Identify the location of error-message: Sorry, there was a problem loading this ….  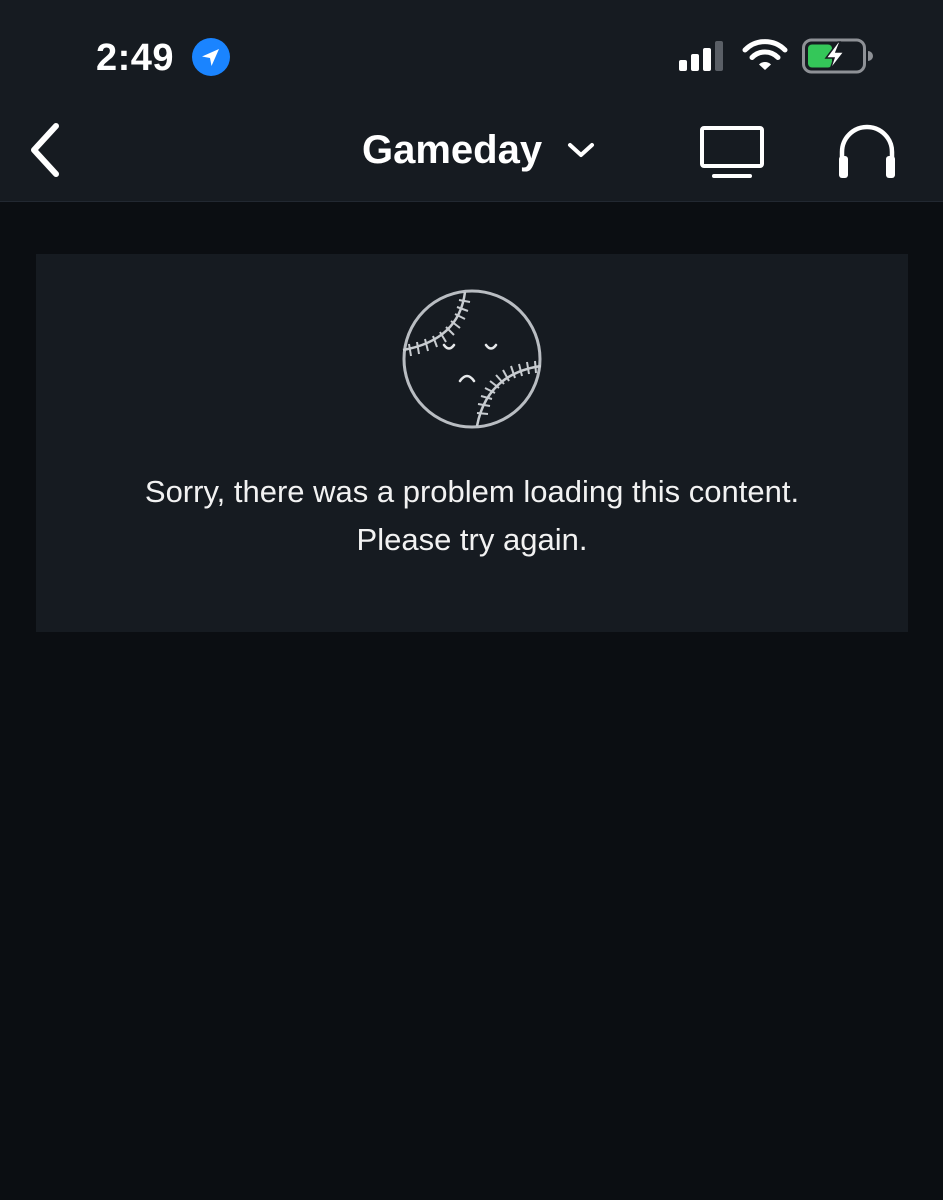
(472, 516).